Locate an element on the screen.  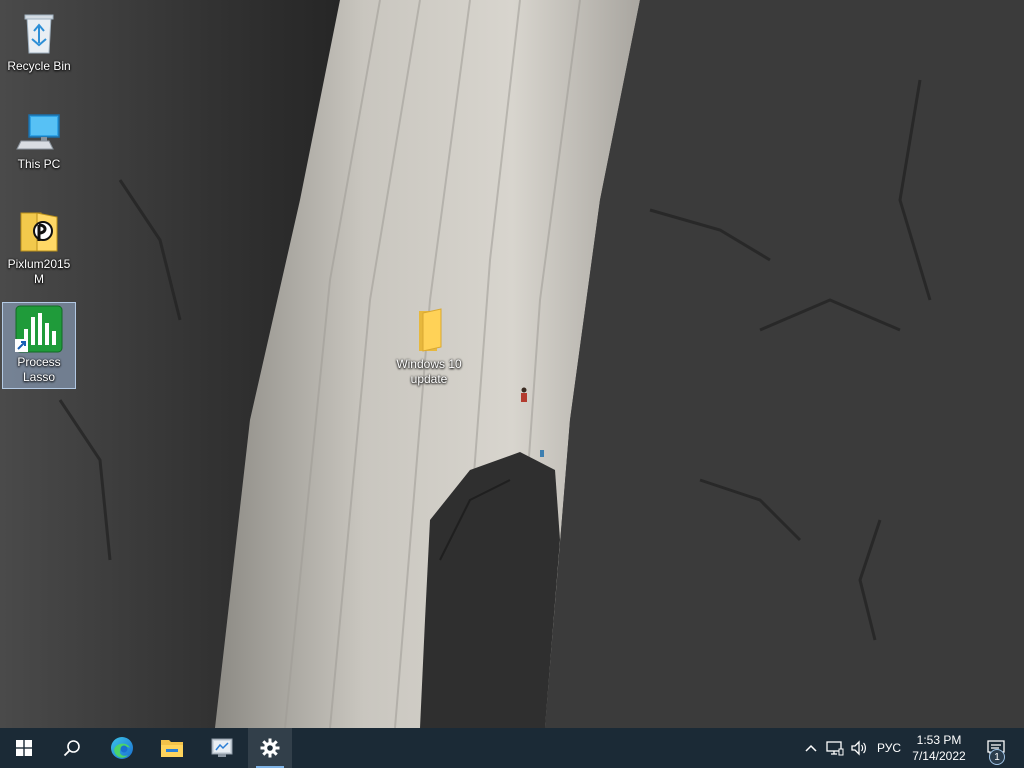
edge-browser-icon is located at coordinates (122, 748).